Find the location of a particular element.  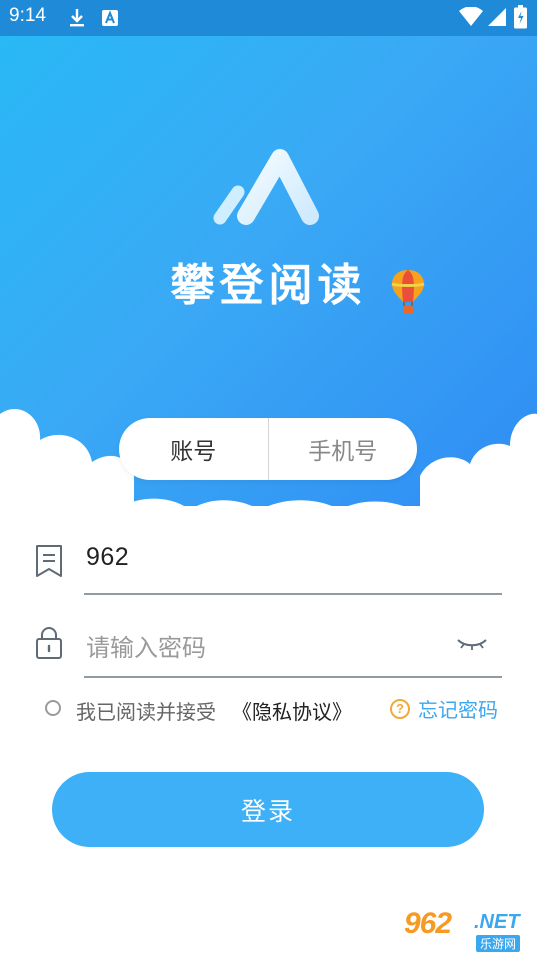

lock-icon is located at coordinates (49, 643).